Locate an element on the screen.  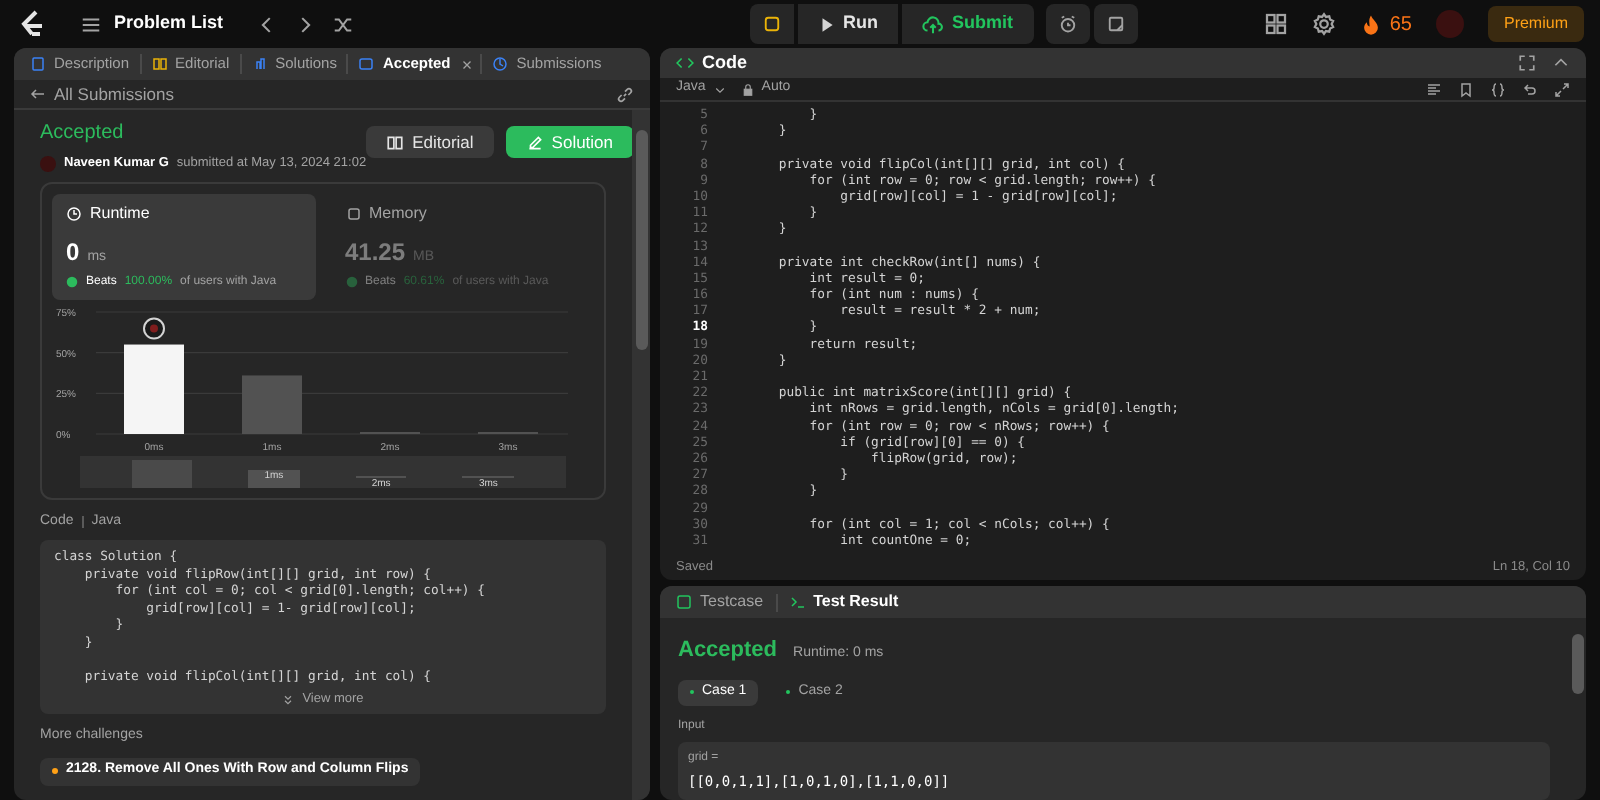
alarm-icon is located at coordinates (1067, 24).